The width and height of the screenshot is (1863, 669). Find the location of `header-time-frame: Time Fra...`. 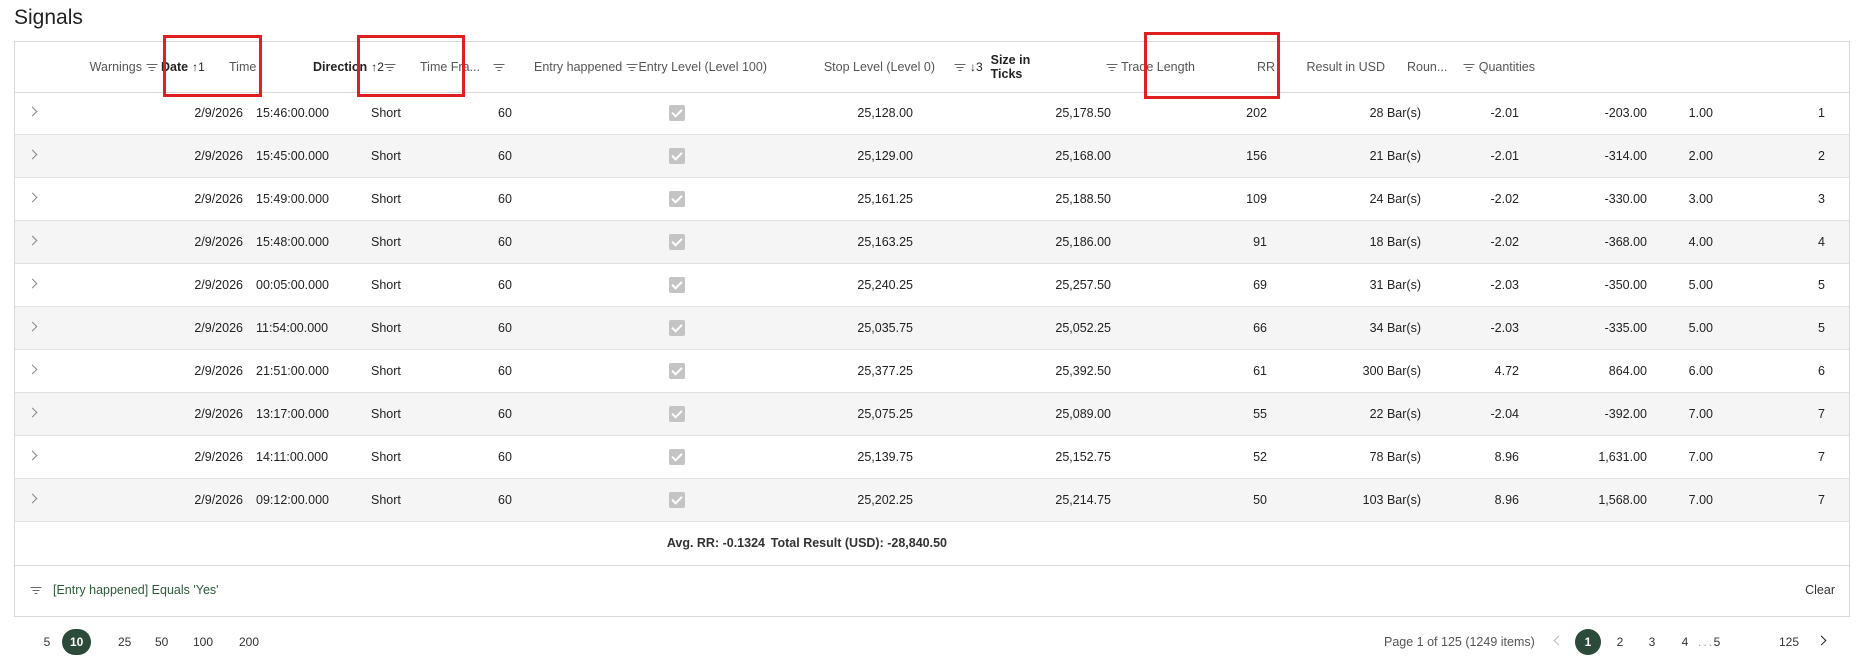

header-time-frame: Time Fra... is located at coordinates (480, 67).